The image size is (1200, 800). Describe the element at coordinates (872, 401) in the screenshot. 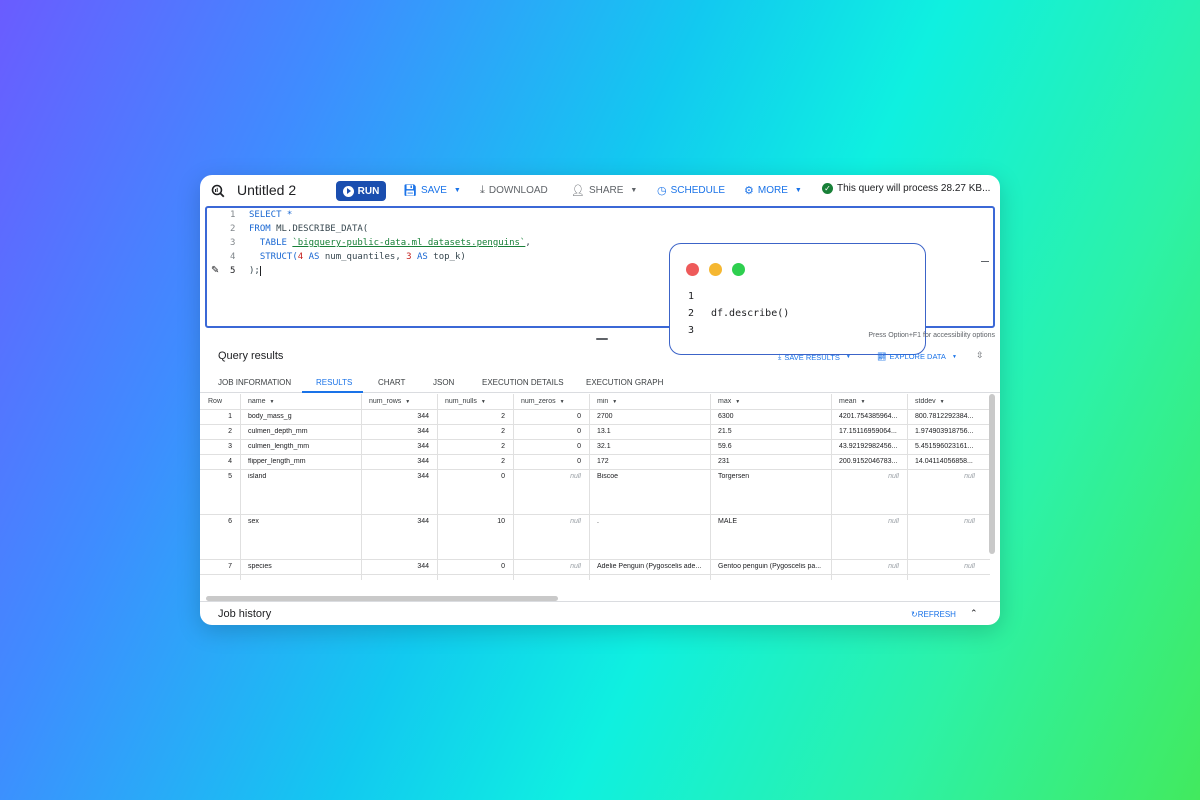

I see `column-header-mean: mean ▼` at that location.